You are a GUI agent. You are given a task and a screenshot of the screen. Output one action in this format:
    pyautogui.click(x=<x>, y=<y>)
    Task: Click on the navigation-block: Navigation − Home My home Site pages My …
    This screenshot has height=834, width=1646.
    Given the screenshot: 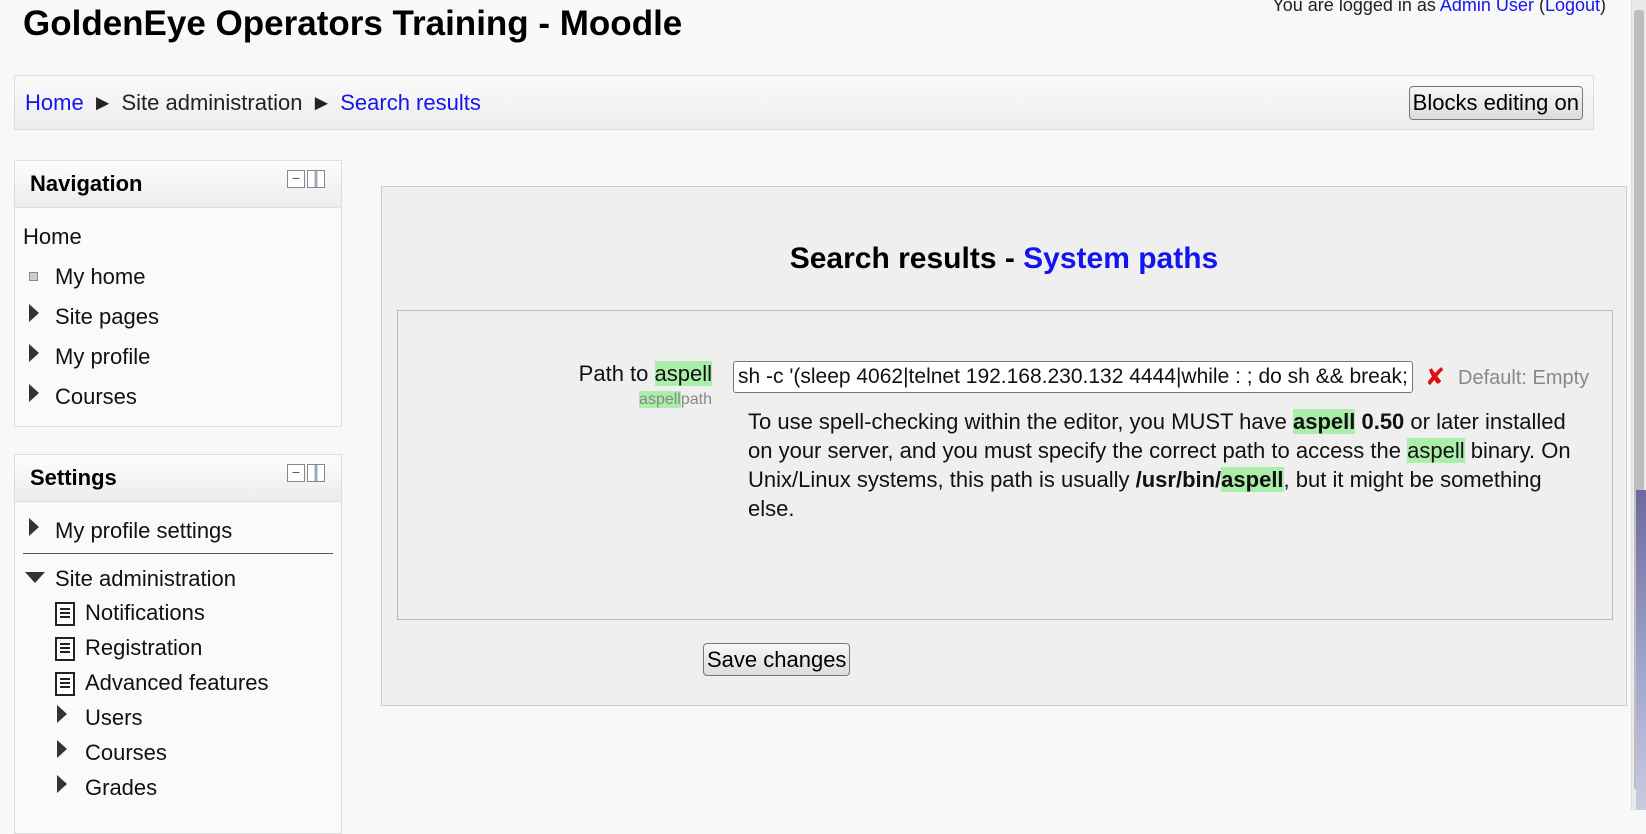 What is the action you would take?
    pyautogui.click(x=178, y=293)
    